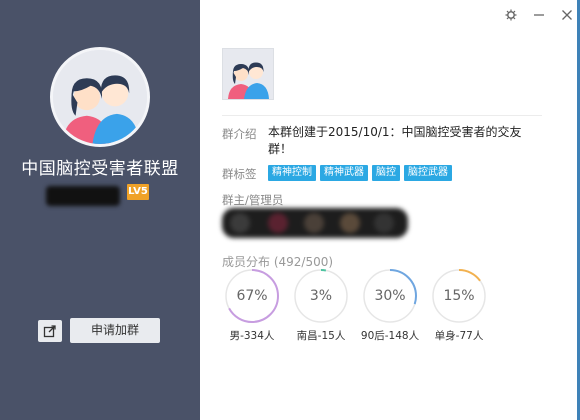 Image resolution: width=580 pixels, height=420 pixels. I want to click on window-controls, so click(539, 15).